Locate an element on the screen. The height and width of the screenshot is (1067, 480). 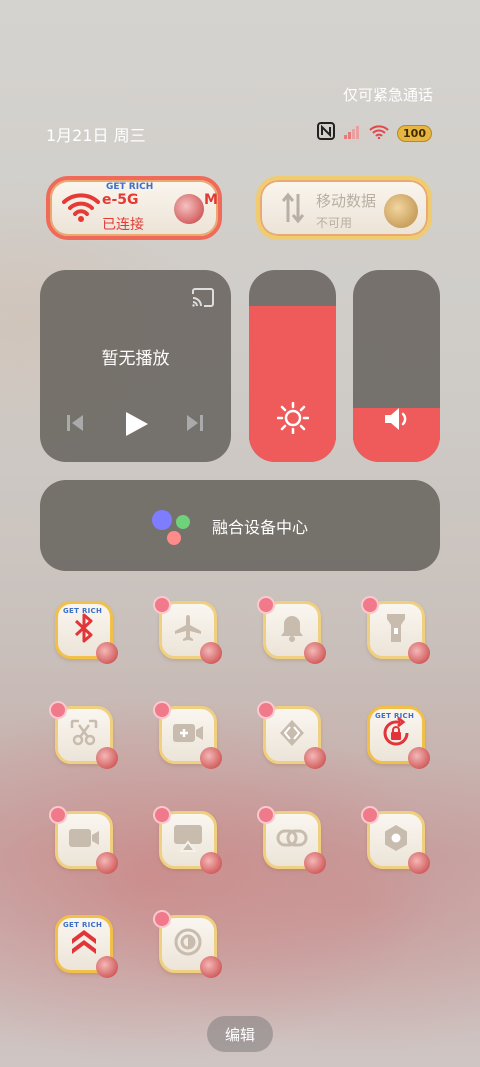
screen-mirror-icon is located at coordinates (188, 840).